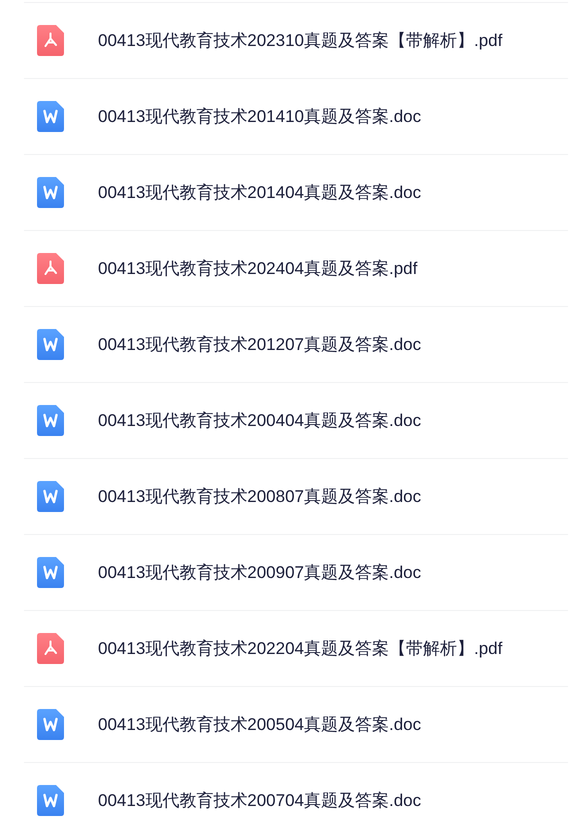  Describe the element at coordinates (260, 421) in the screenshot. I see `file-name: 00413现代教育技术200404真题及答案.doc` at that location.